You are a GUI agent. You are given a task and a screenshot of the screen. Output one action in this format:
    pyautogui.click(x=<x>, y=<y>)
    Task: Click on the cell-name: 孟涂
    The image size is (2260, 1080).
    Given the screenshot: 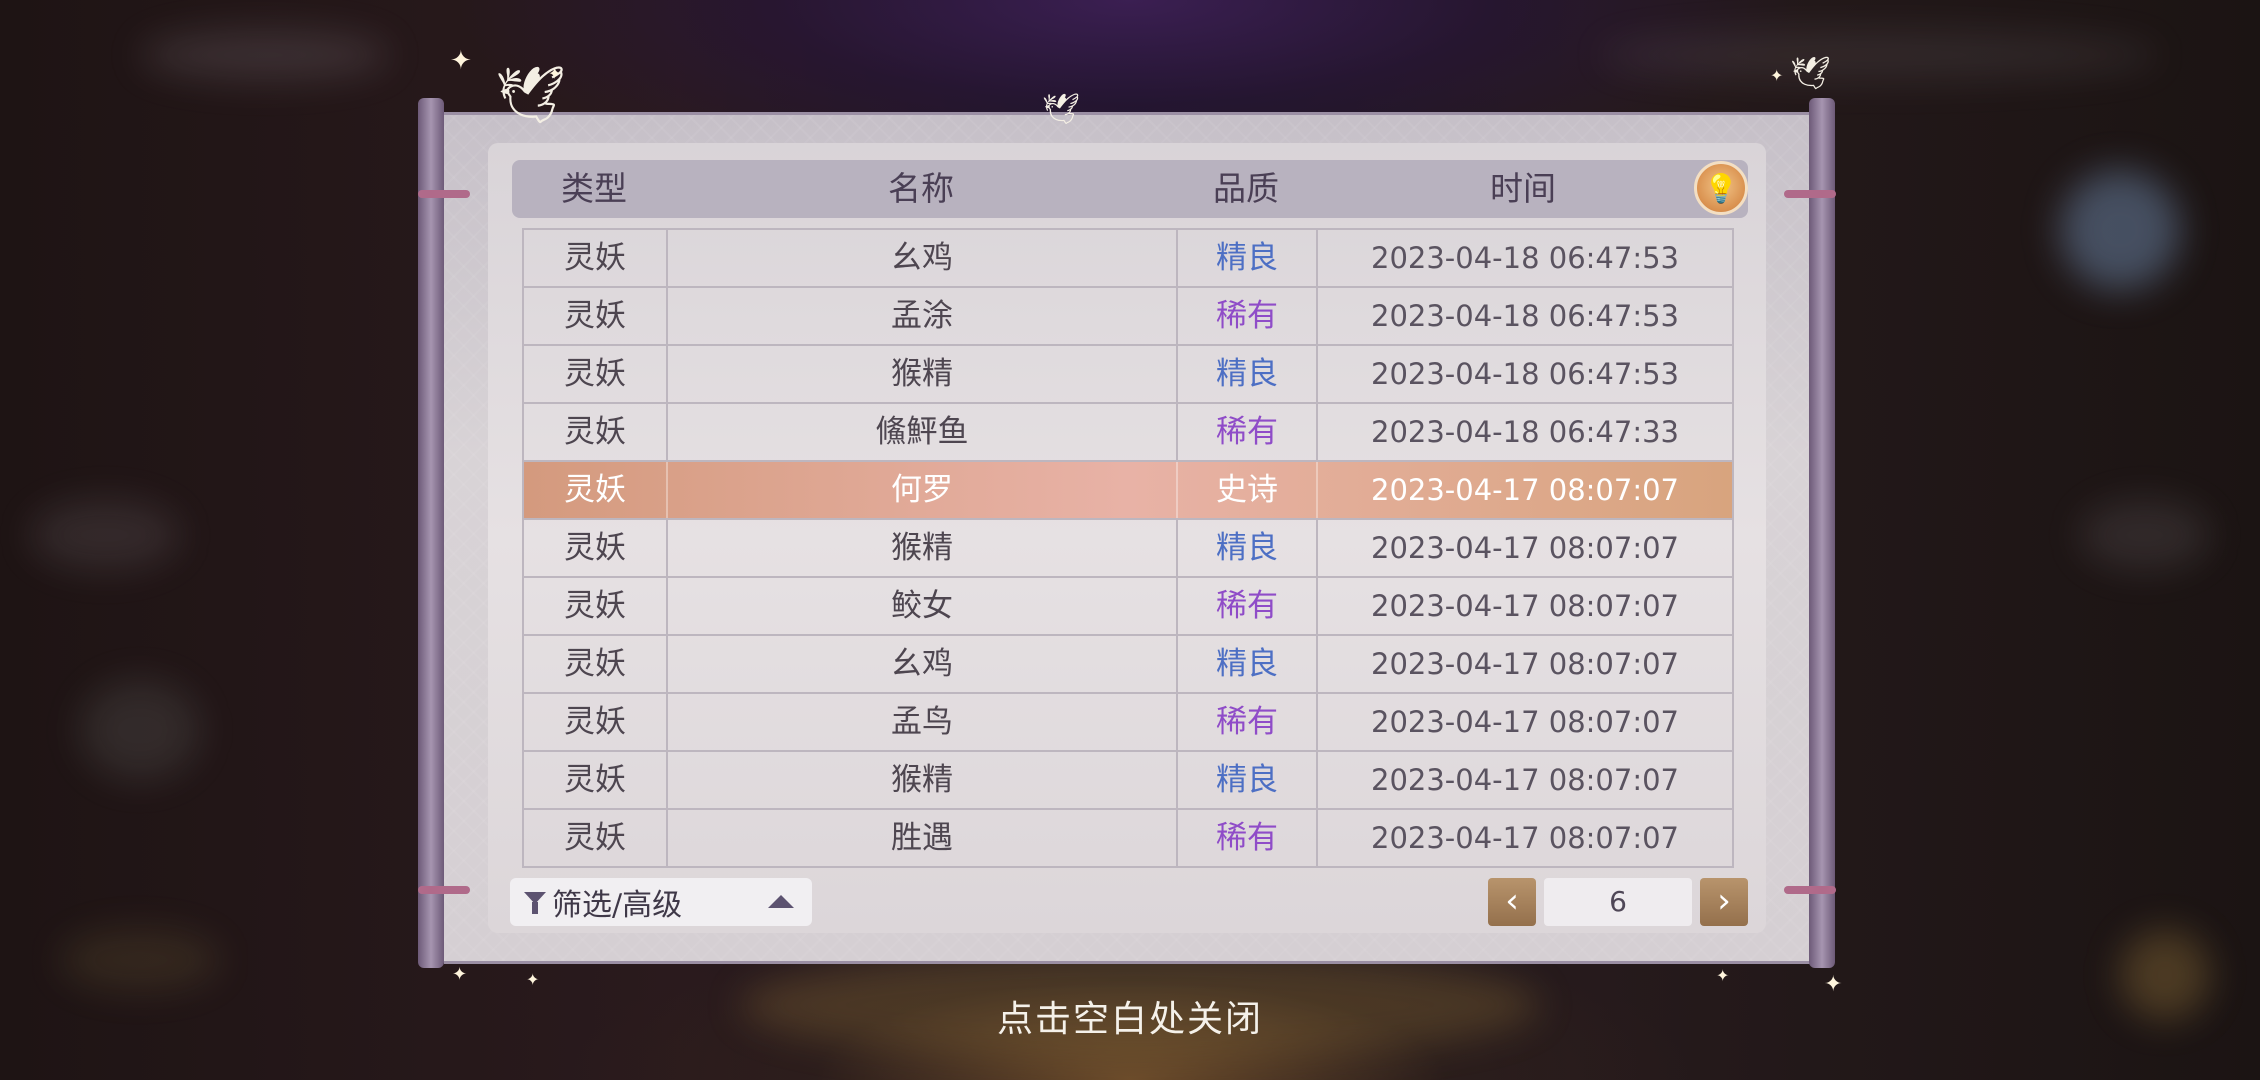 What is the action you would take?
    pyautogui.click(x=923, y=316)
    